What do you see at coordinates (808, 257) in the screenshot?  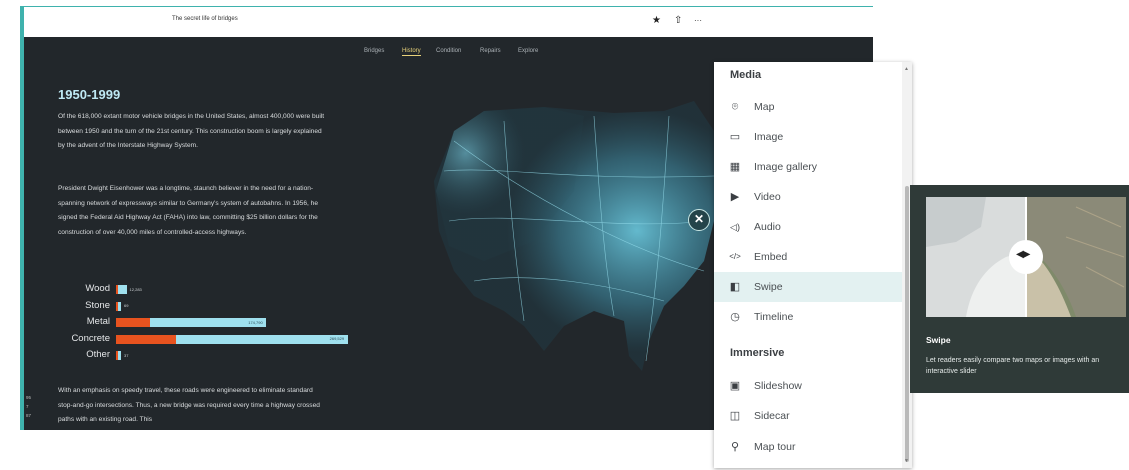 I see `menu-item-embed: </> Embed` at bounding box center [808, 257].